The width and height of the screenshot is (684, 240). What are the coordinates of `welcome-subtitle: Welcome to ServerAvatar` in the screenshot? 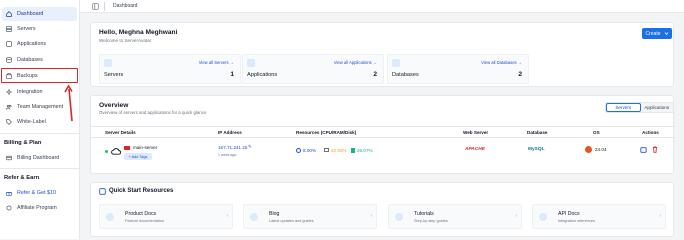 It's located at (125, 40).